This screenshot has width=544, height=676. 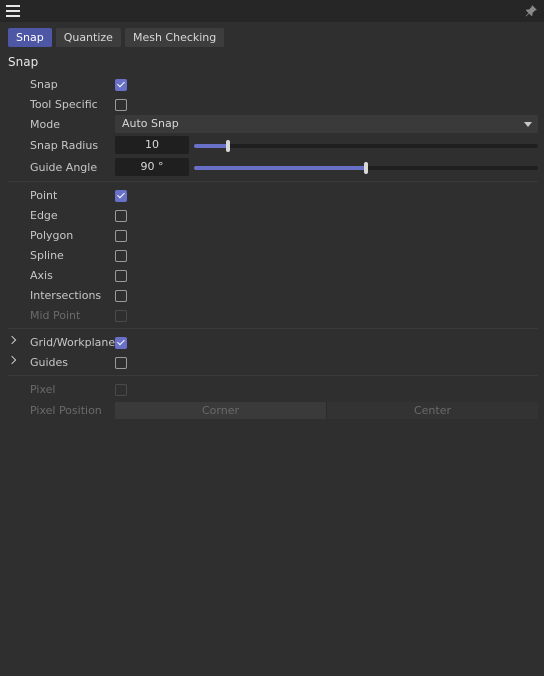 I want to click on pixel-checkbox, so click(x=121, y=390).